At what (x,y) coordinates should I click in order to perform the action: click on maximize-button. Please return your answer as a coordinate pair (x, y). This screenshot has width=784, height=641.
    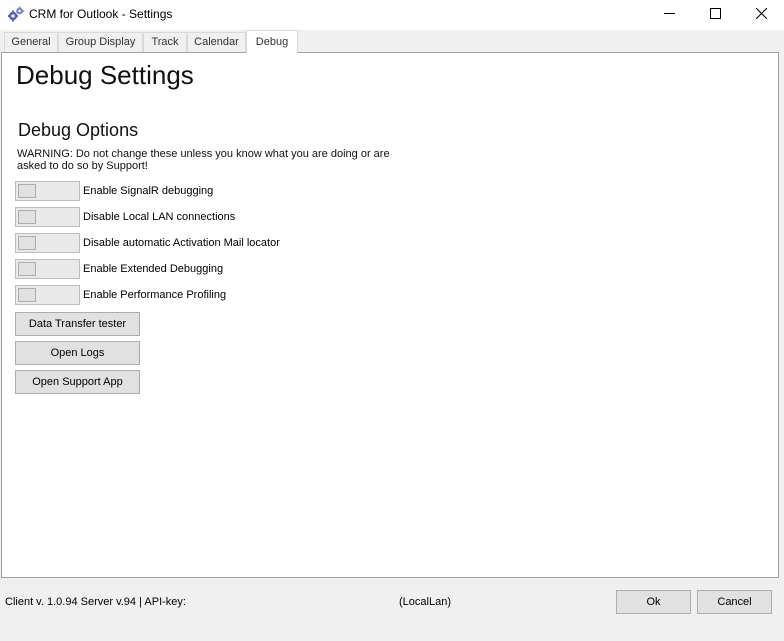
    Looking at the image, I should click on (715, 15).